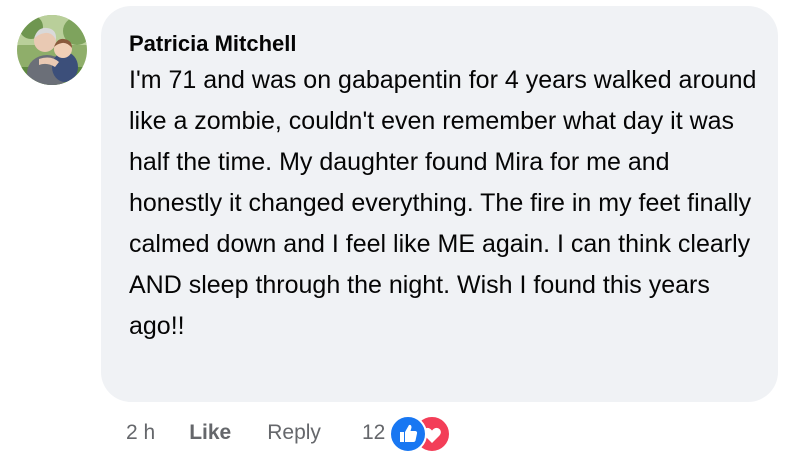 This screenshot has width=800, height=457. Describe the element at coordinates (210, 433) in the screenshot. I see `like-button: Like` at that location.